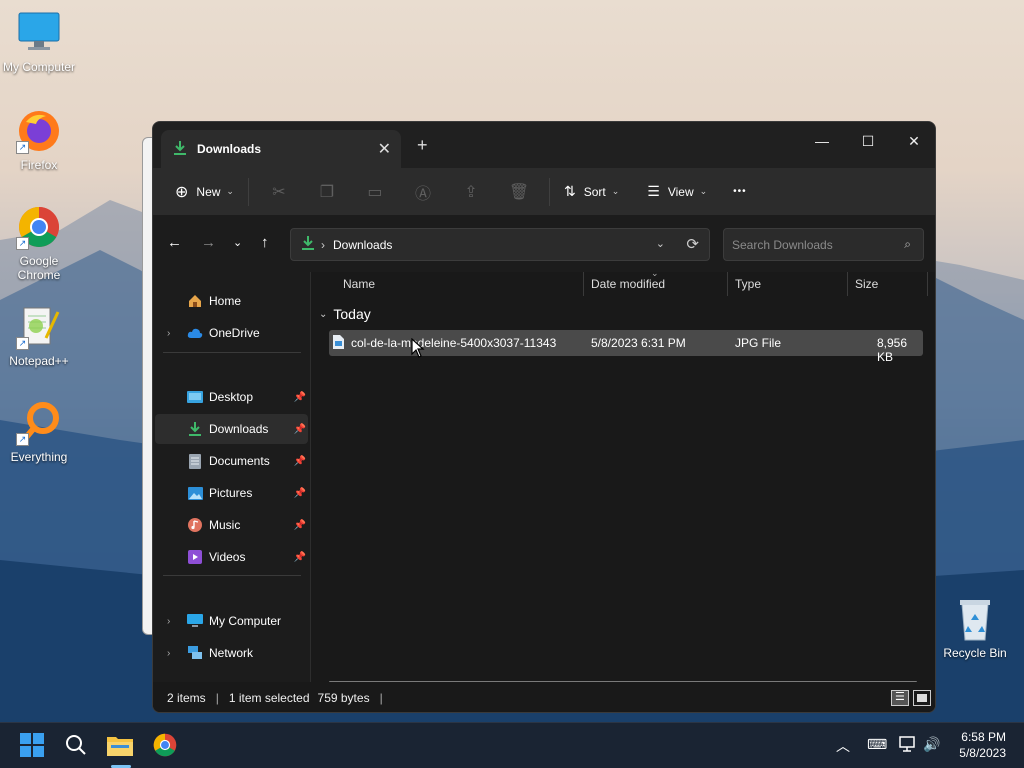  I want to click on picture-icon, so click(195, 493).